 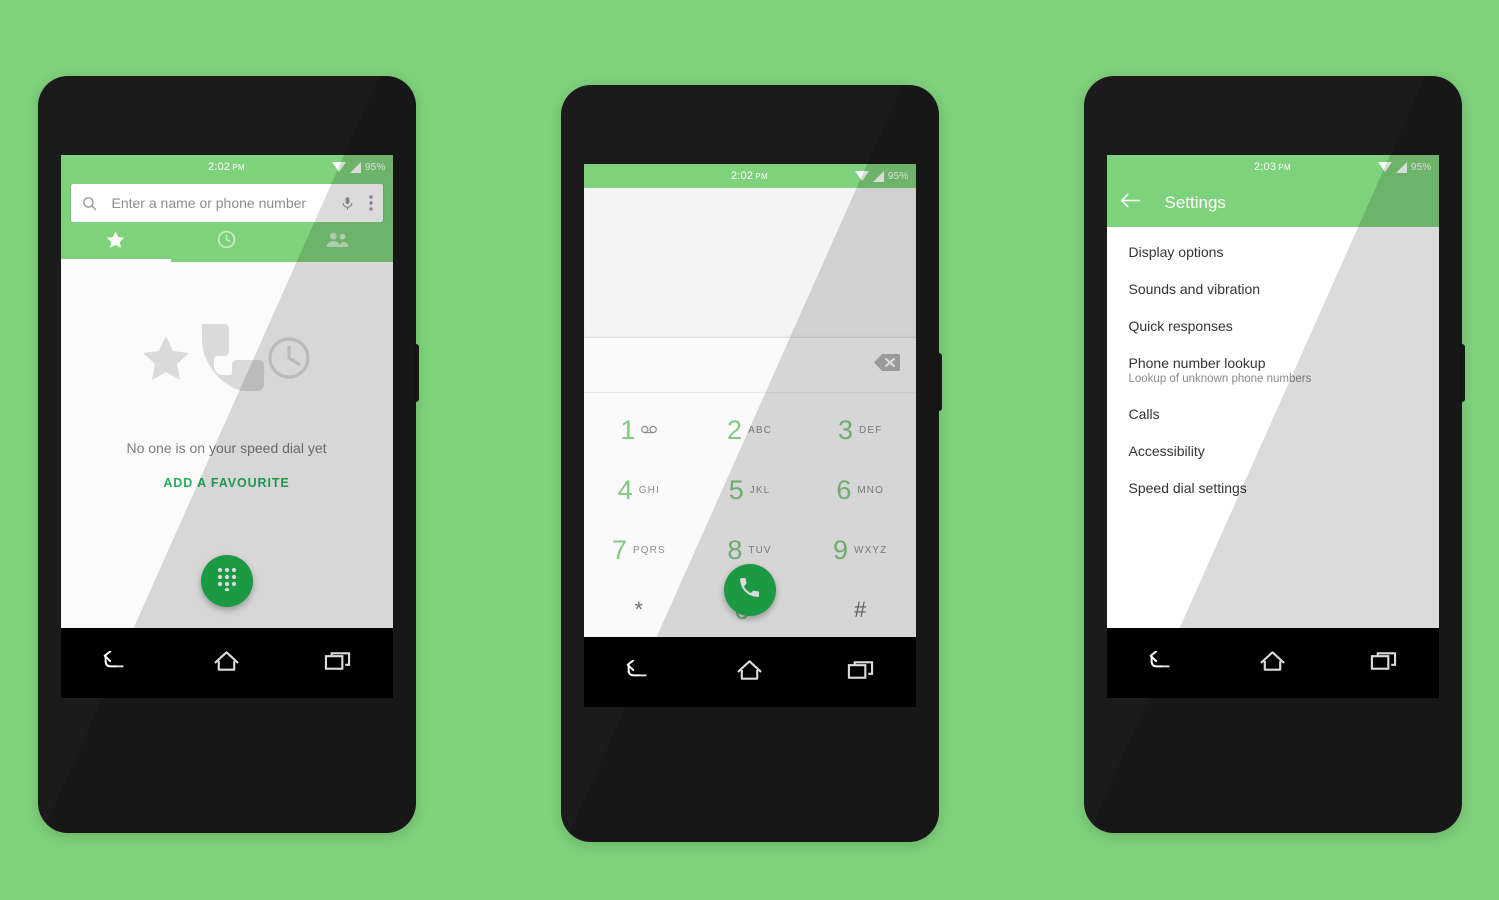 What do you see at coordinates (1273, 487) in the screenshot?
I see `settings-item-speed-dial-settings: Speed dial settings` at bounding box center [1273, 487].